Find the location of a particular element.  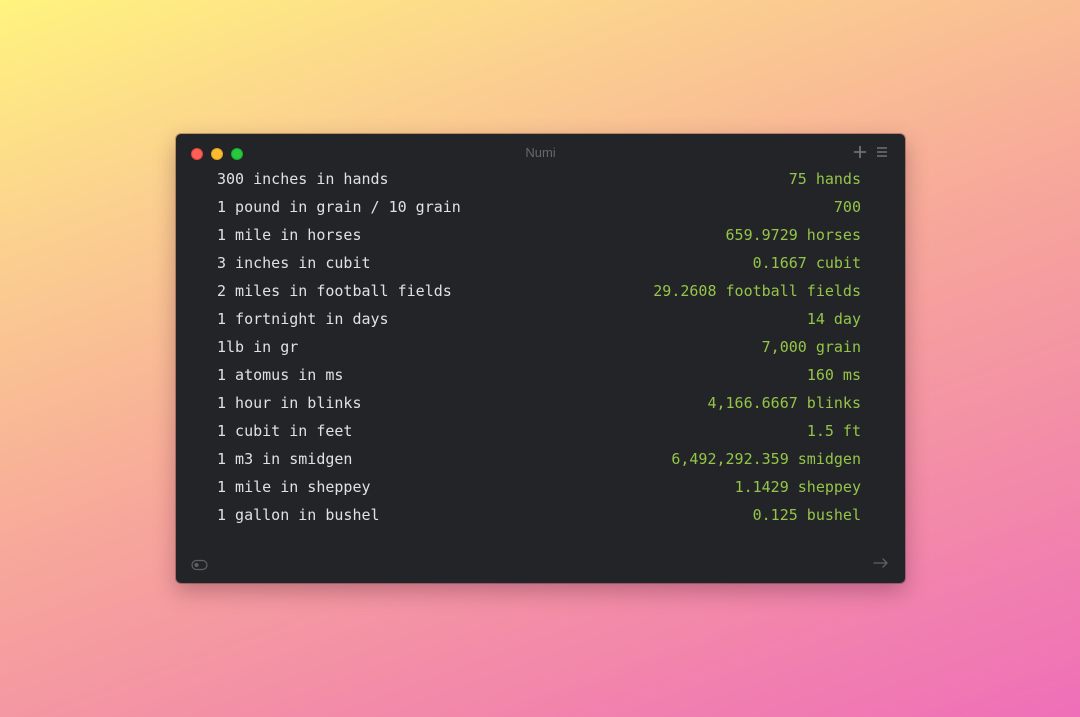

calculation-line: 1 gallon in bushel 0.125 bushel is located at coordinates (539, 515).